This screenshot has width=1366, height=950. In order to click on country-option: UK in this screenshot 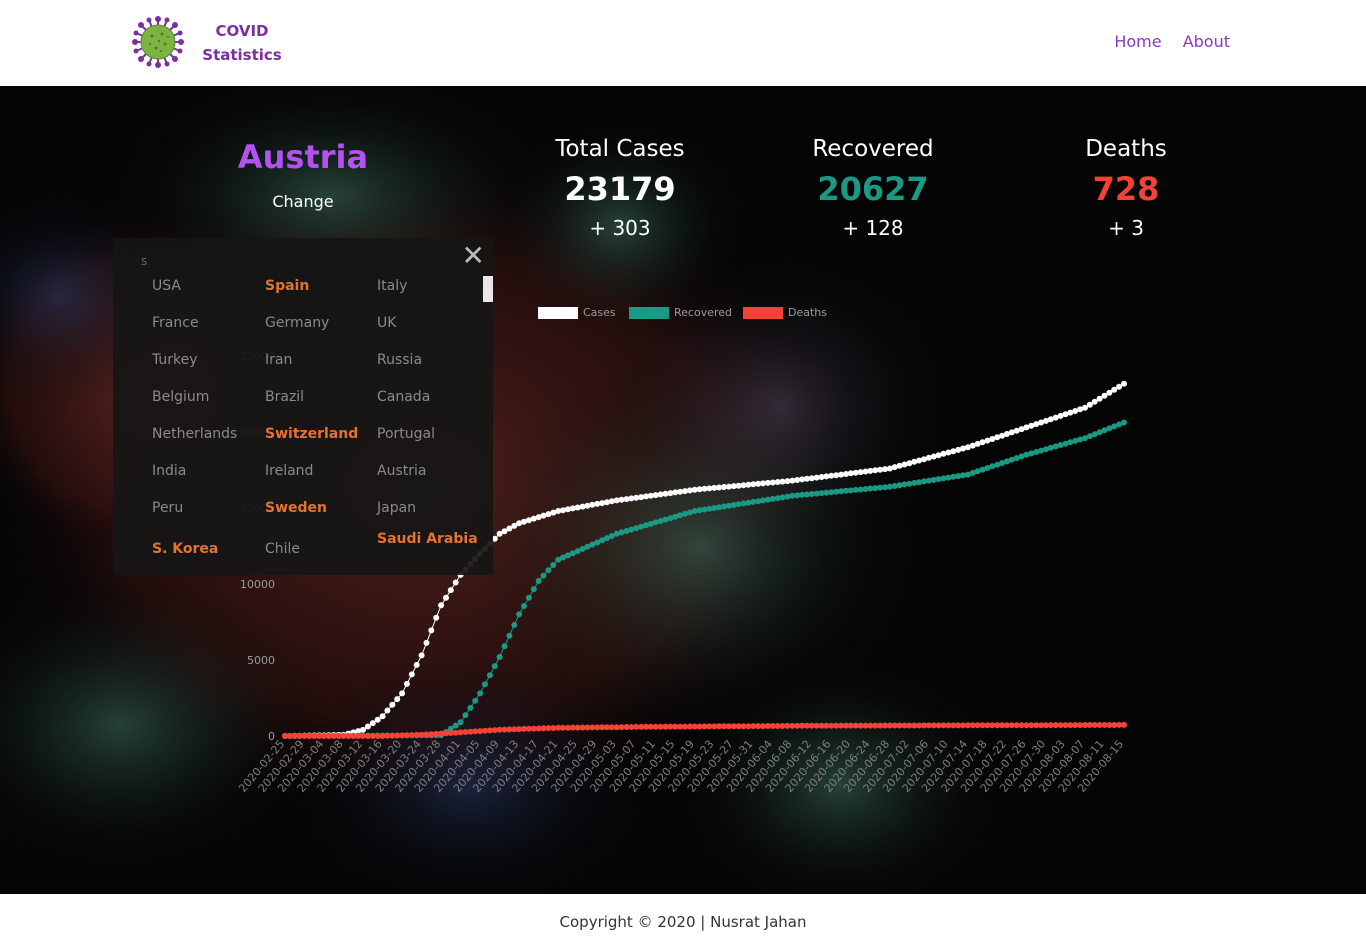, I will do `click(429, 323)`.